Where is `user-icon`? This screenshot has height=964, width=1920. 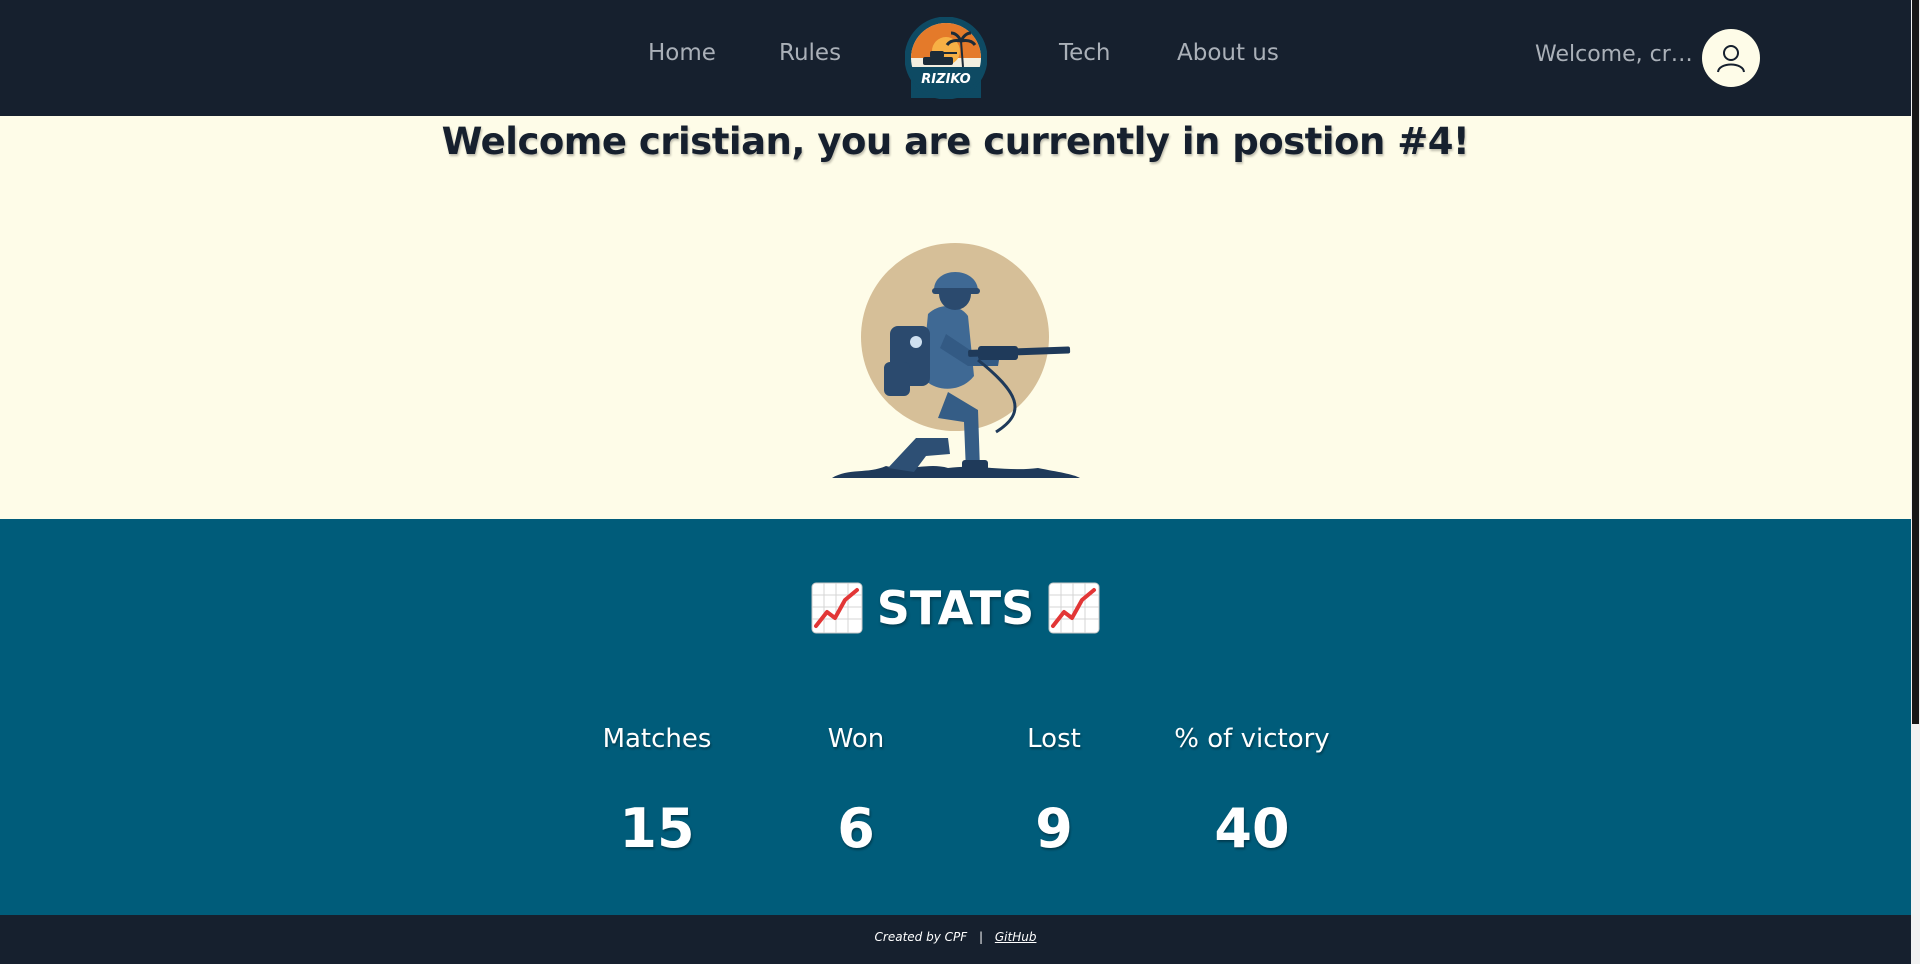 user-icon is located at coordinates (1731, 59).